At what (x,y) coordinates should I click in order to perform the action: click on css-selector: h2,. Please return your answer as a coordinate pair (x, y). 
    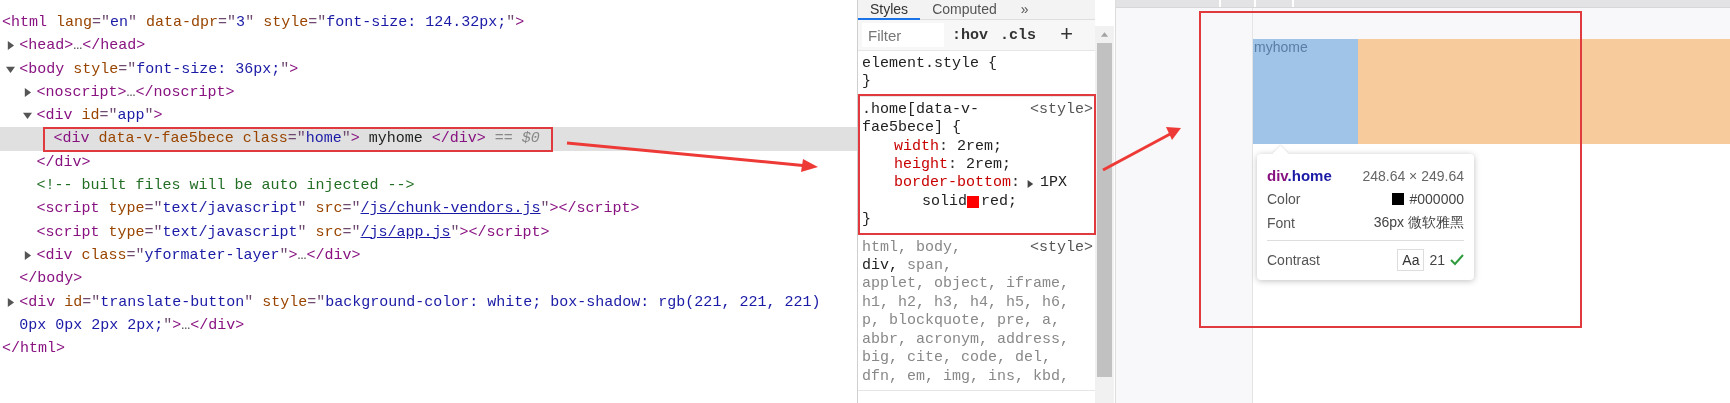
    Looking at the image, I should click on (912, 303).